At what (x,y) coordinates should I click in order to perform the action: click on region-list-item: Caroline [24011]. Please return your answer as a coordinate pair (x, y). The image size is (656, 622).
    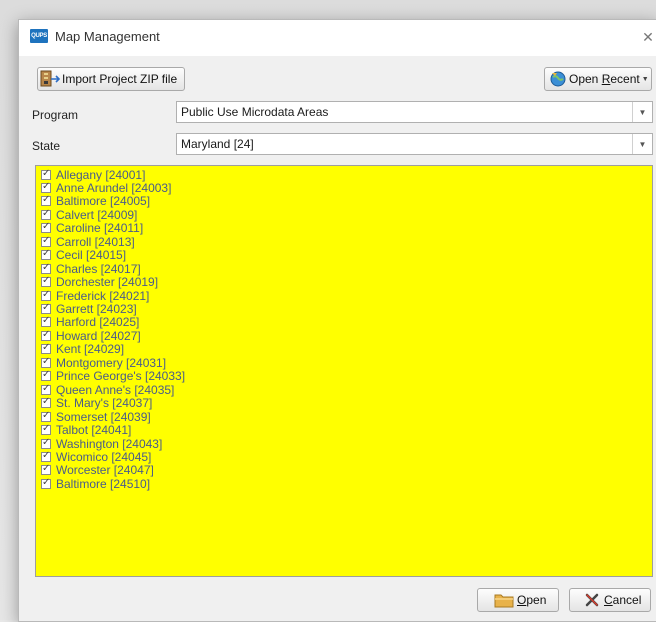
    Looking at the image, I should click on (90, 228).